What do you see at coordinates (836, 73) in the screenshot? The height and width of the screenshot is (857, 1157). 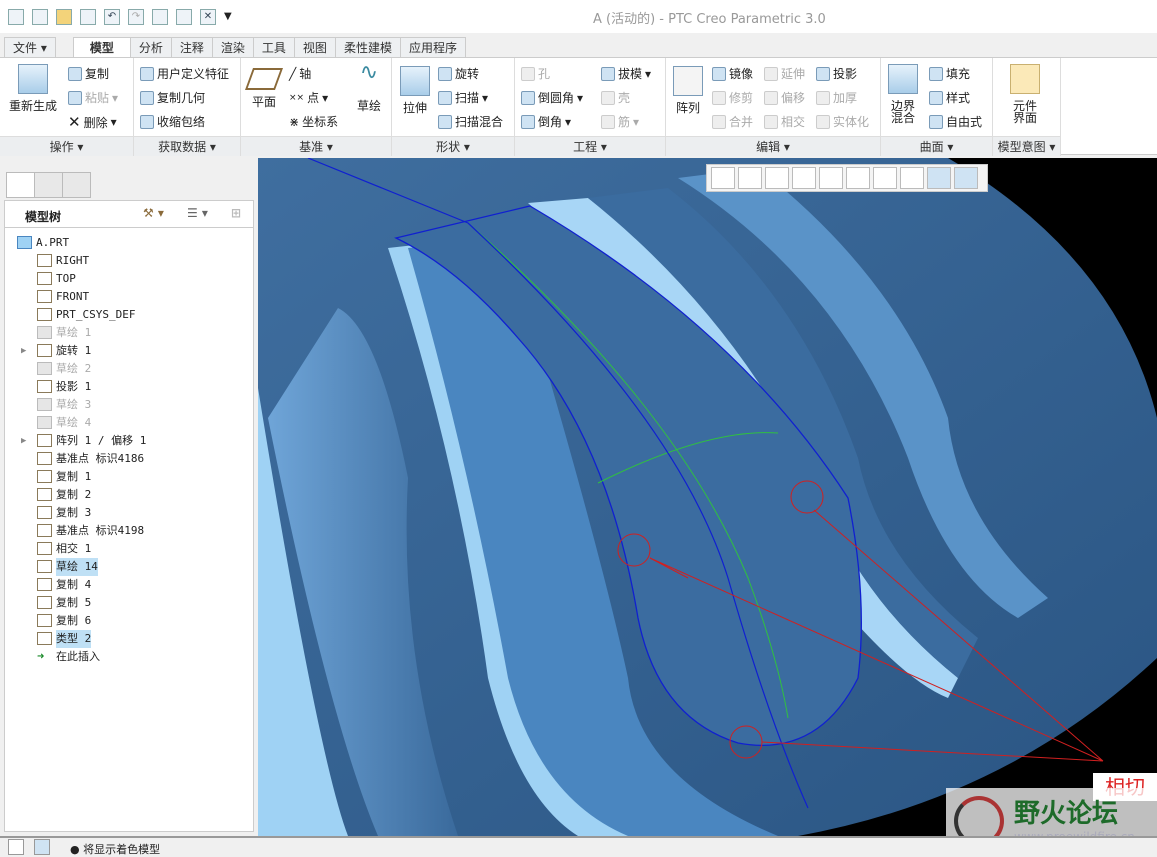 I see `project-button: 投影` at bounding box center [836, 73].